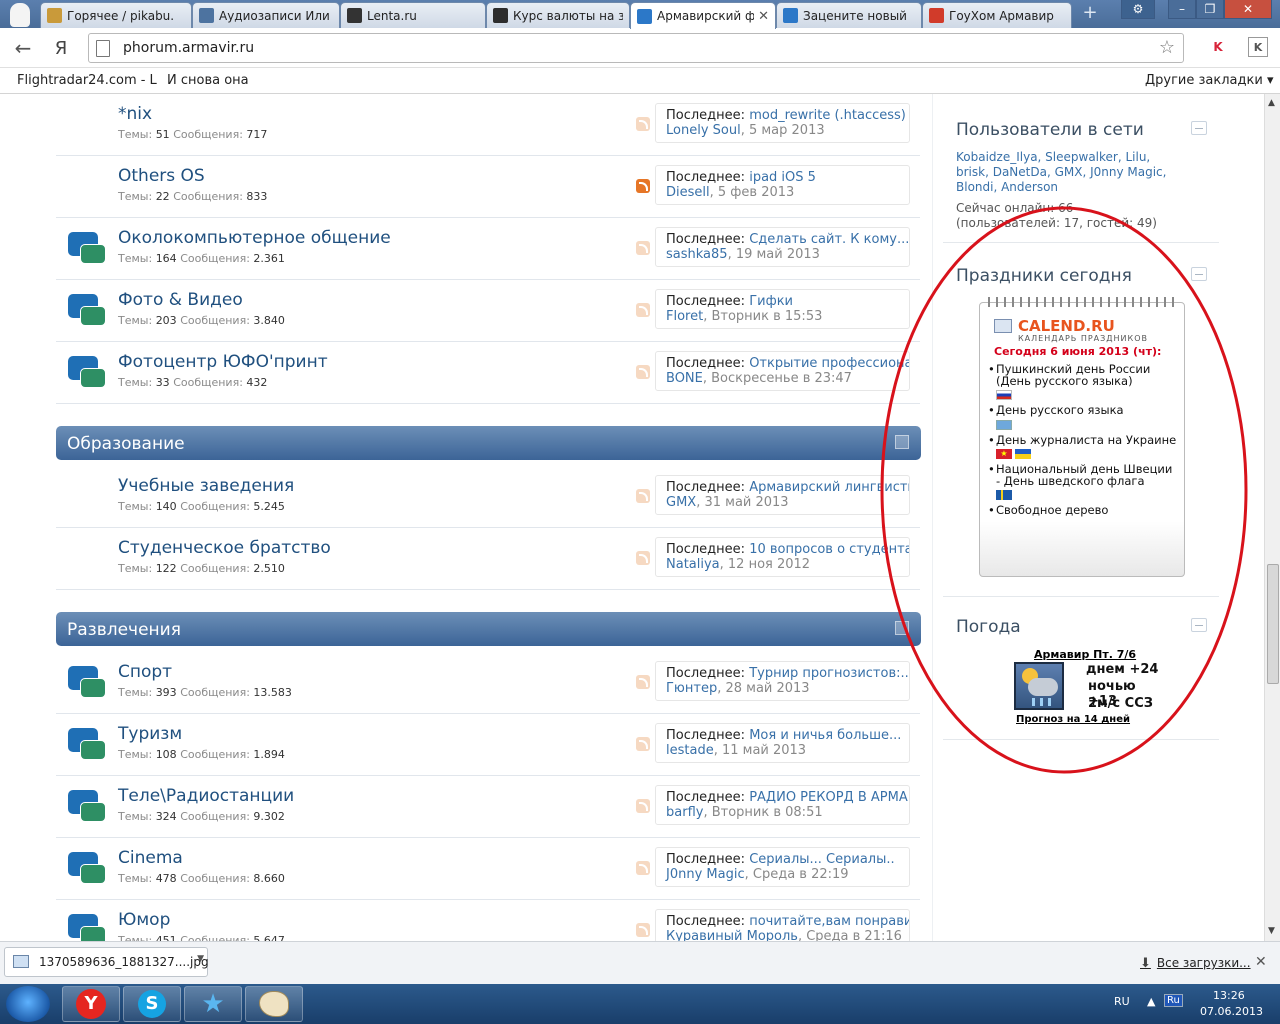 The height and width of the screenshot is (1024, 1280). Describe the element at coordinates (636, 48) in the screenshot. I see `address-bar: phorum.armavir.ru ☆` at that location.